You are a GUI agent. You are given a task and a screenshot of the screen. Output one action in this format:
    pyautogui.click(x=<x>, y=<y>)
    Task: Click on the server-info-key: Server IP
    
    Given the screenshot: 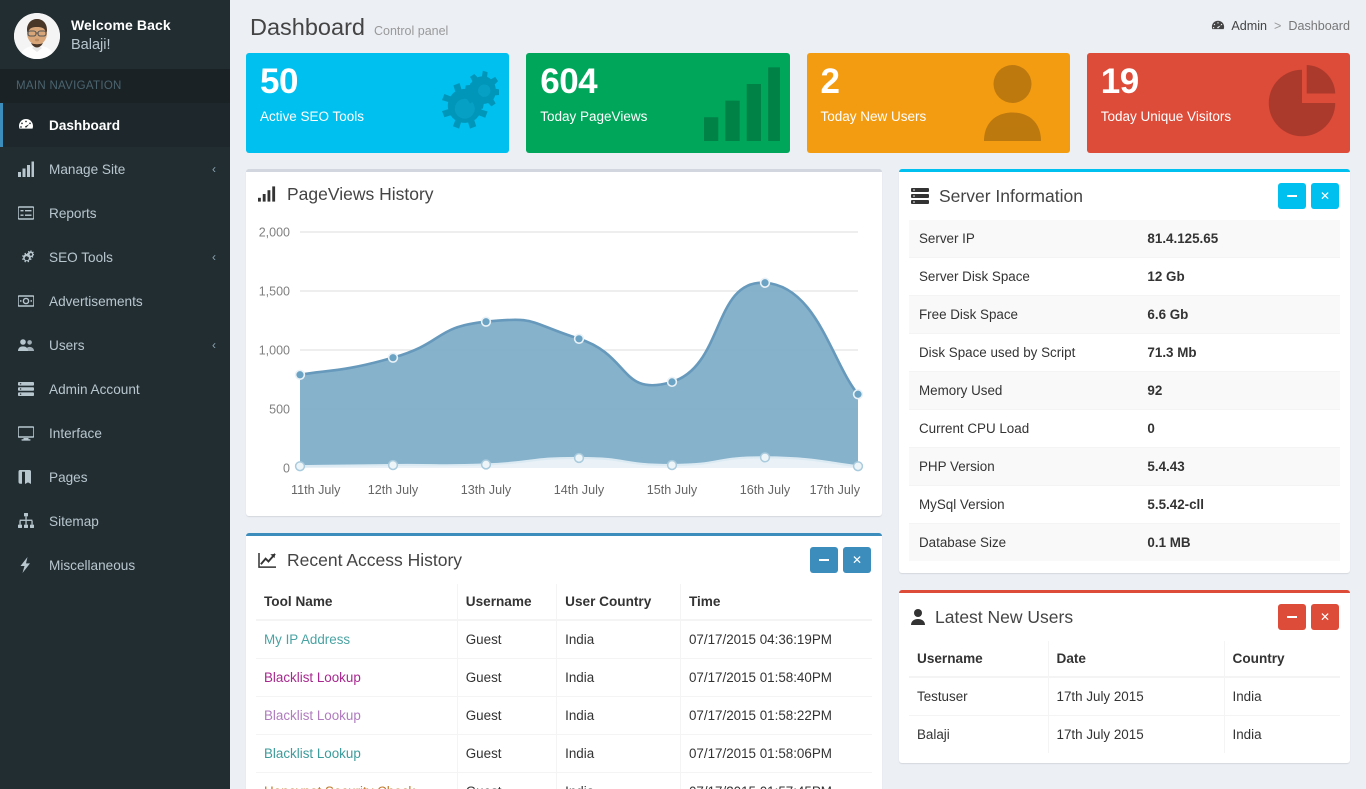 What is the action you would take?
    pyautogui.click(x=947, y=238)
    